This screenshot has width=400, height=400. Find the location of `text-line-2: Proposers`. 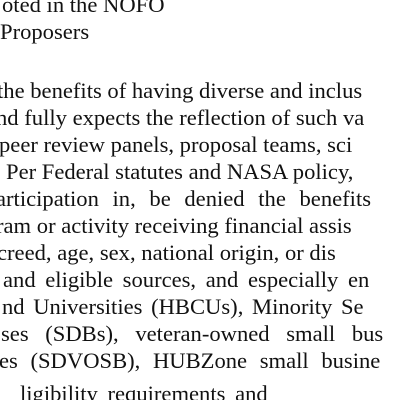

text-line-2: Proposers is located at coordinates (45, 31).